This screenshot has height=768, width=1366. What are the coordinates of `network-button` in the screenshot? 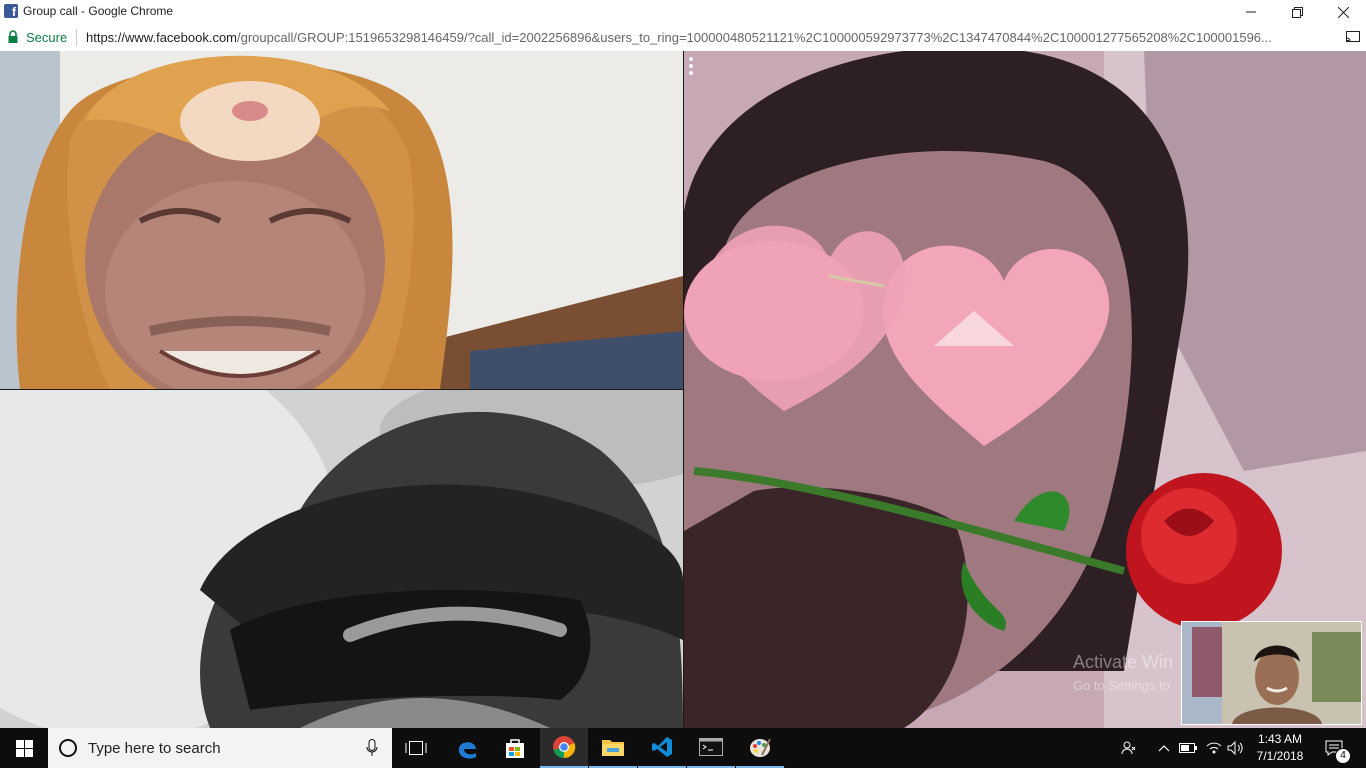 It's located at (1214, 748).